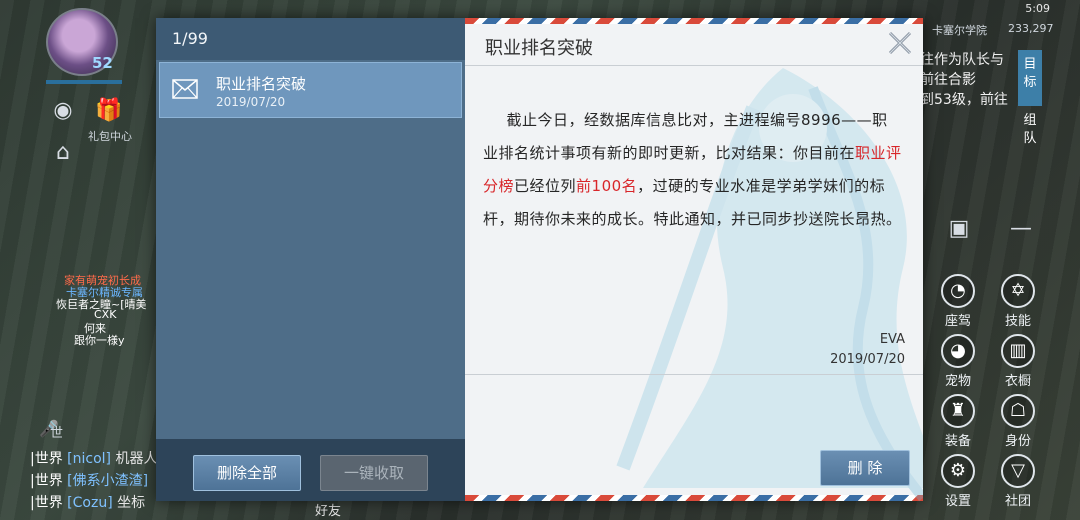  Describe the element at coordinates (310, 90) in the screenshot. I see `mail-list-item: 职业排名突破 2019/07/20` at that location.